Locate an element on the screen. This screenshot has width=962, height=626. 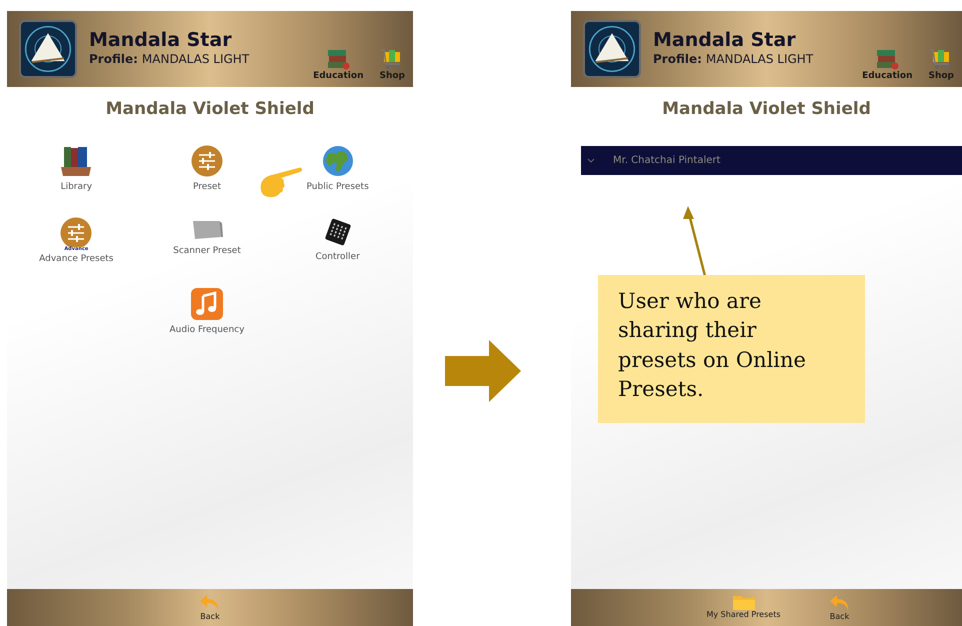
user-name: Mr. Chatchai Pintalert is located at coordinates (666, 161).